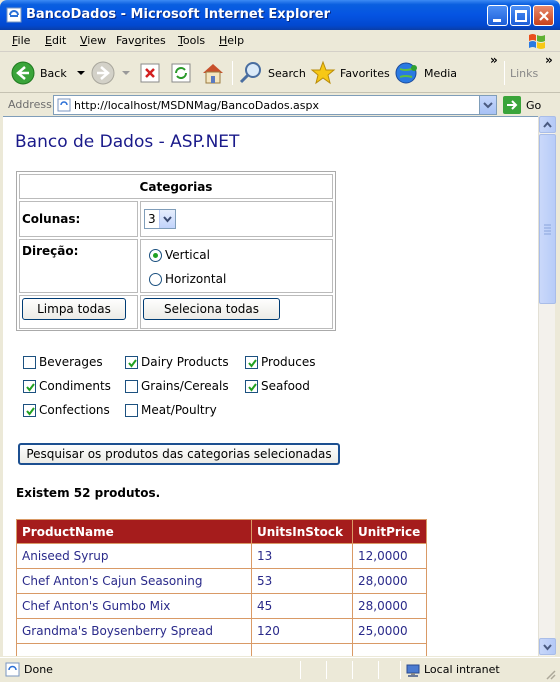 Image resolution: width=560 pixels, height=682 pixels. I want to click on checkbox-seafood-label: Seafood, so click(285, 386).